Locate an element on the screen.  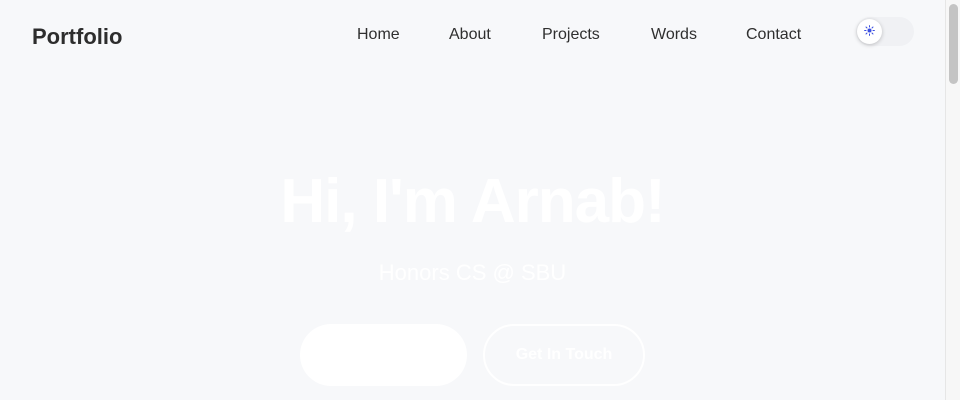
hero-primary-button is located at coordinates (383, 355).